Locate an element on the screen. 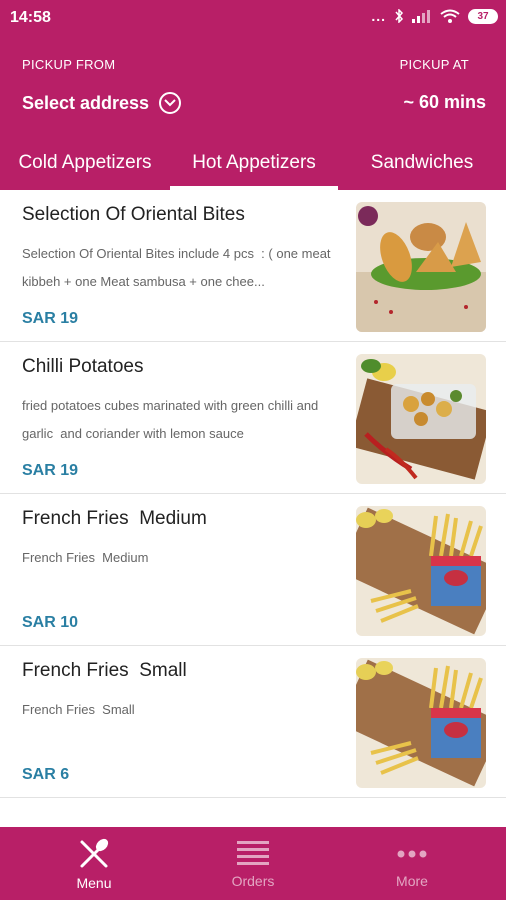 The image size is (506, 900). tab-hot-appetizers: Hot Appetizers is located at coordinates (254, 163).